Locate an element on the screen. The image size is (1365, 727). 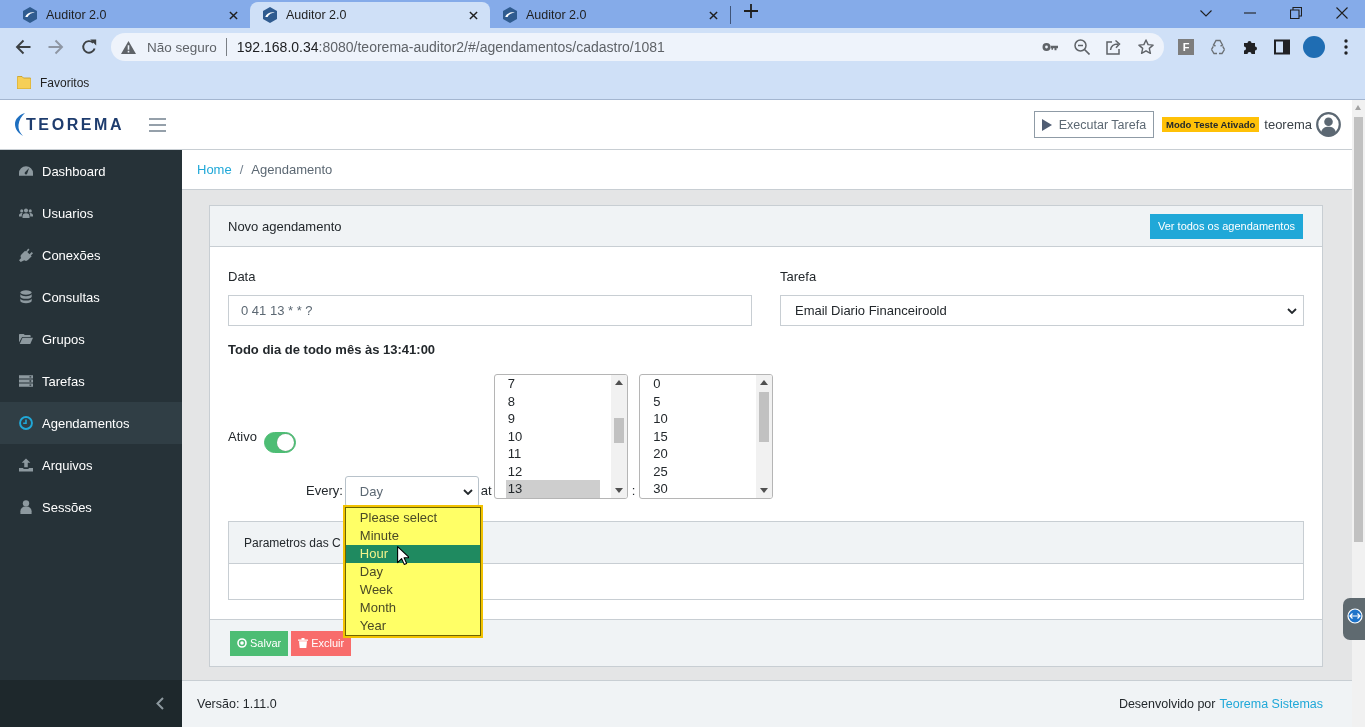
hour-listbox: 7 8 9 10 11 12 13 is located at coordinates (560, 436).